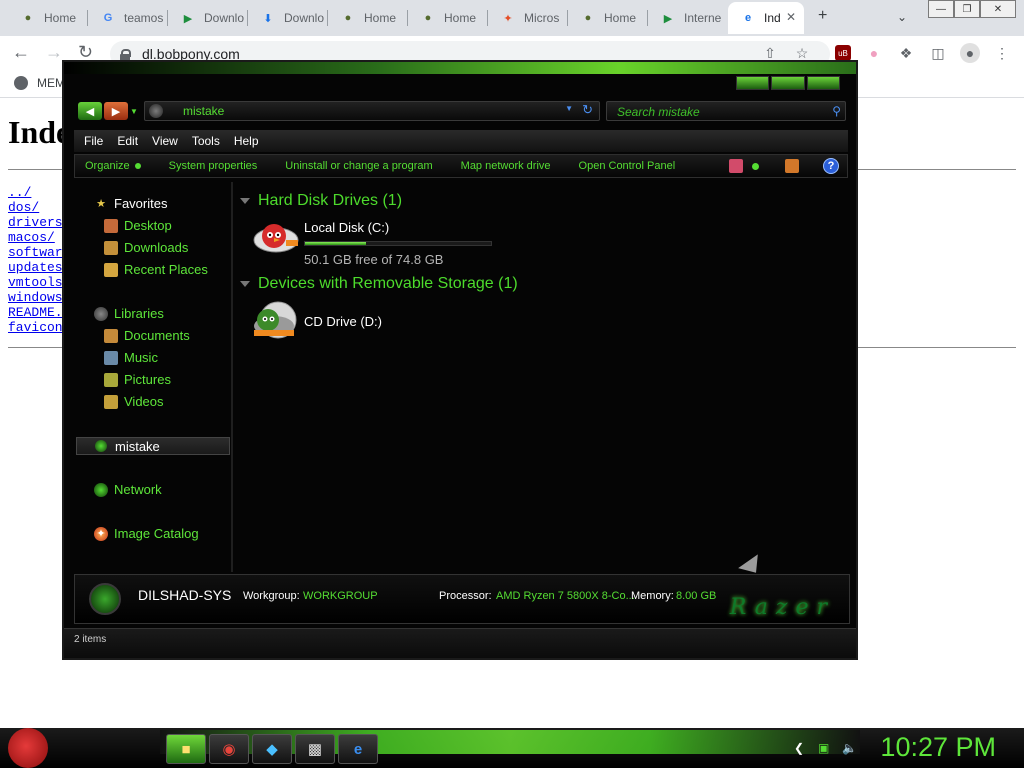 Image resolution: width=1024 pixels, height=768 pixels. What do you see at coordinates (461, 141) in the screenshot?
I see `menu-bar: File Edit View Tools Help` at bounding box center [461, 141].